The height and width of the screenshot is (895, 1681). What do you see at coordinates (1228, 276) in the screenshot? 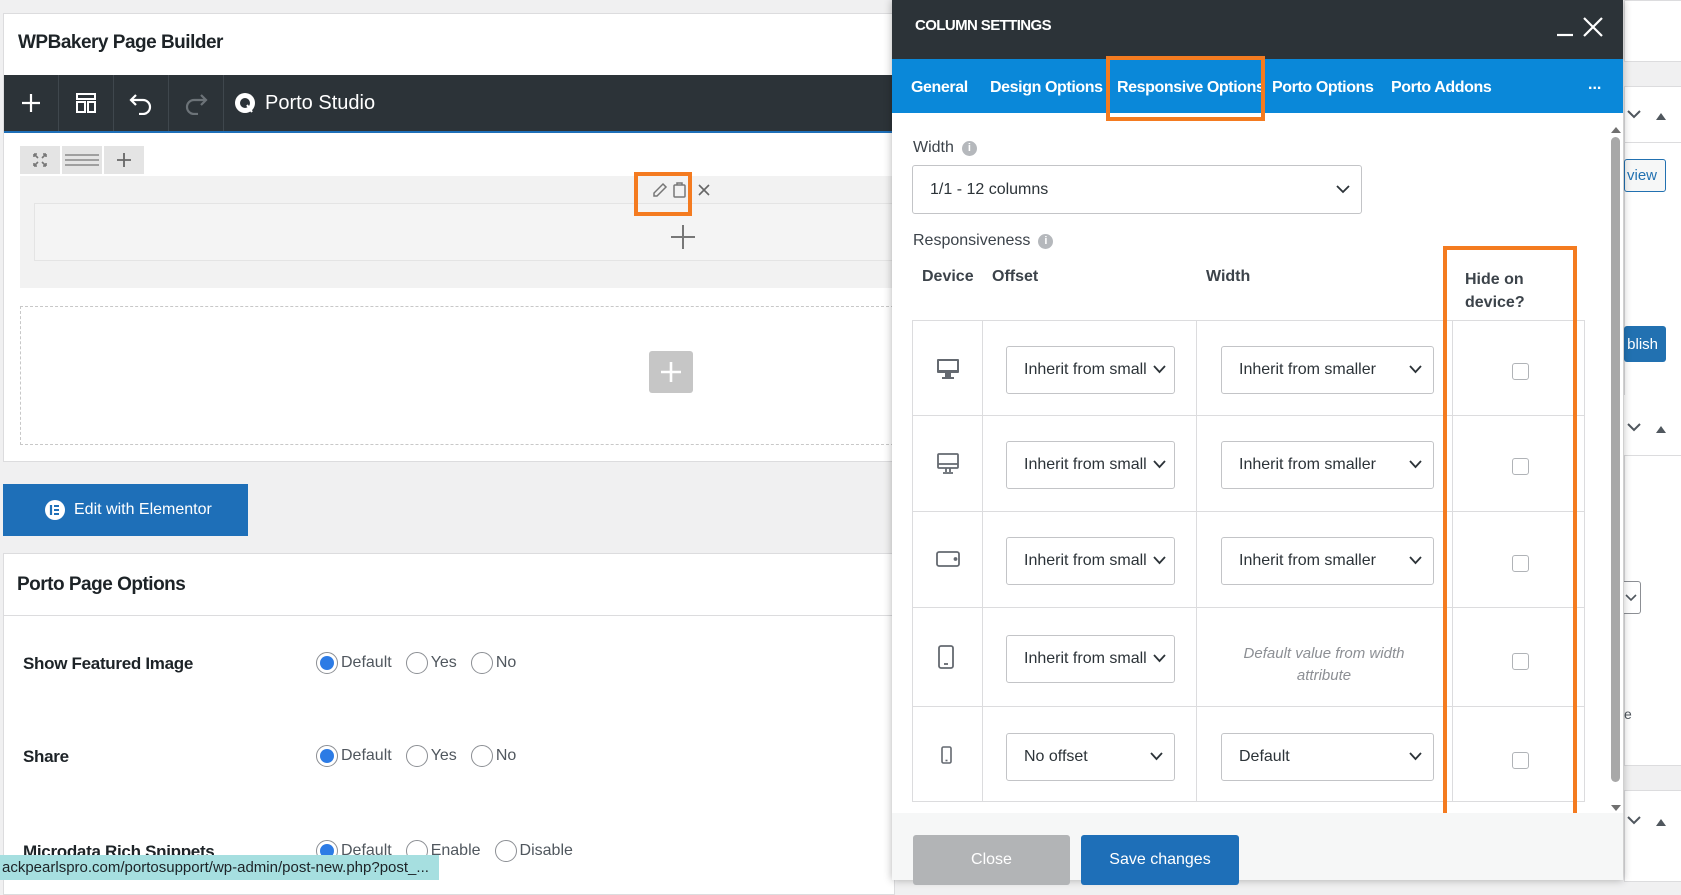
I see `header-width: Width` at bounding box center [1228, 276].